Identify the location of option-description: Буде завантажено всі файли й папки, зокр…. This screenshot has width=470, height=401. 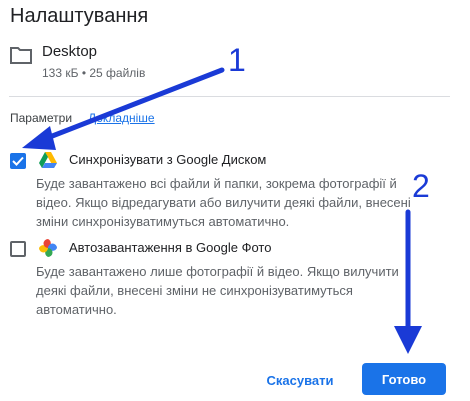
(223, 202).